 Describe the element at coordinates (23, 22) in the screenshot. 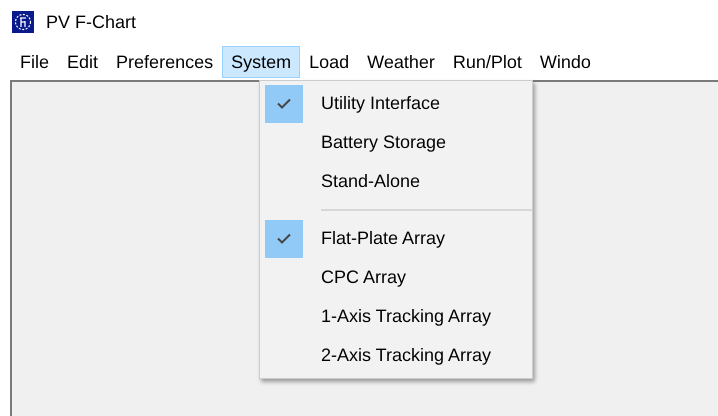

I see `app-icon` at that location.